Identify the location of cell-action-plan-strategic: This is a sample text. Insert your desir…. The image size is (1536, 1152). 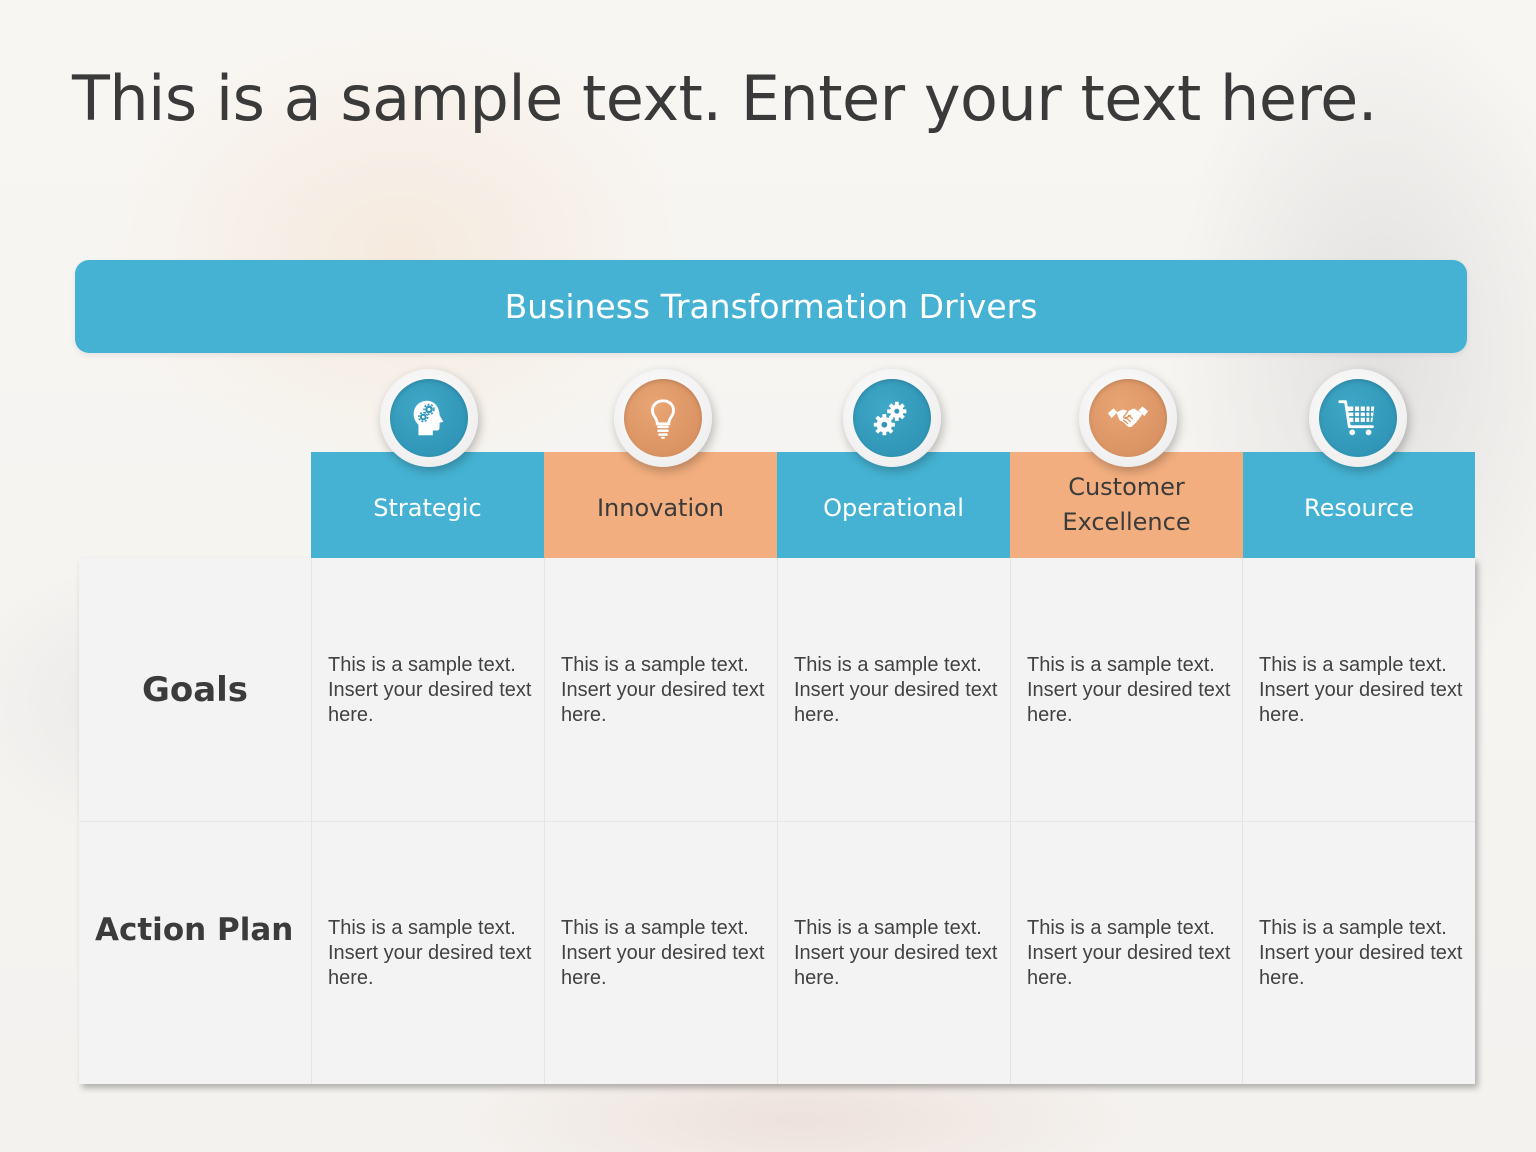
(427, 953).